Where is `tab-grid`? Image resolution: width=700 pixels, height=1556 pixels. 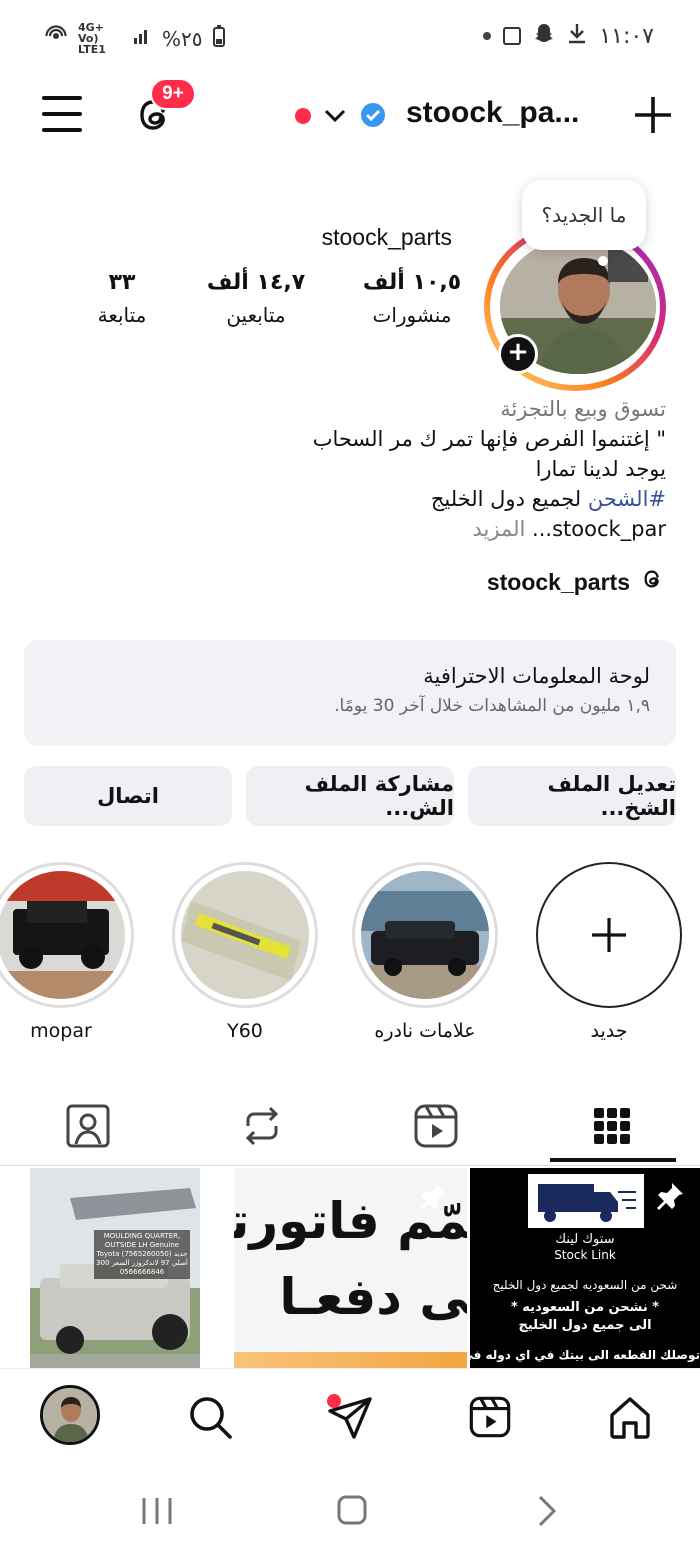
tab-grid is located at coordinates (612, 1126).